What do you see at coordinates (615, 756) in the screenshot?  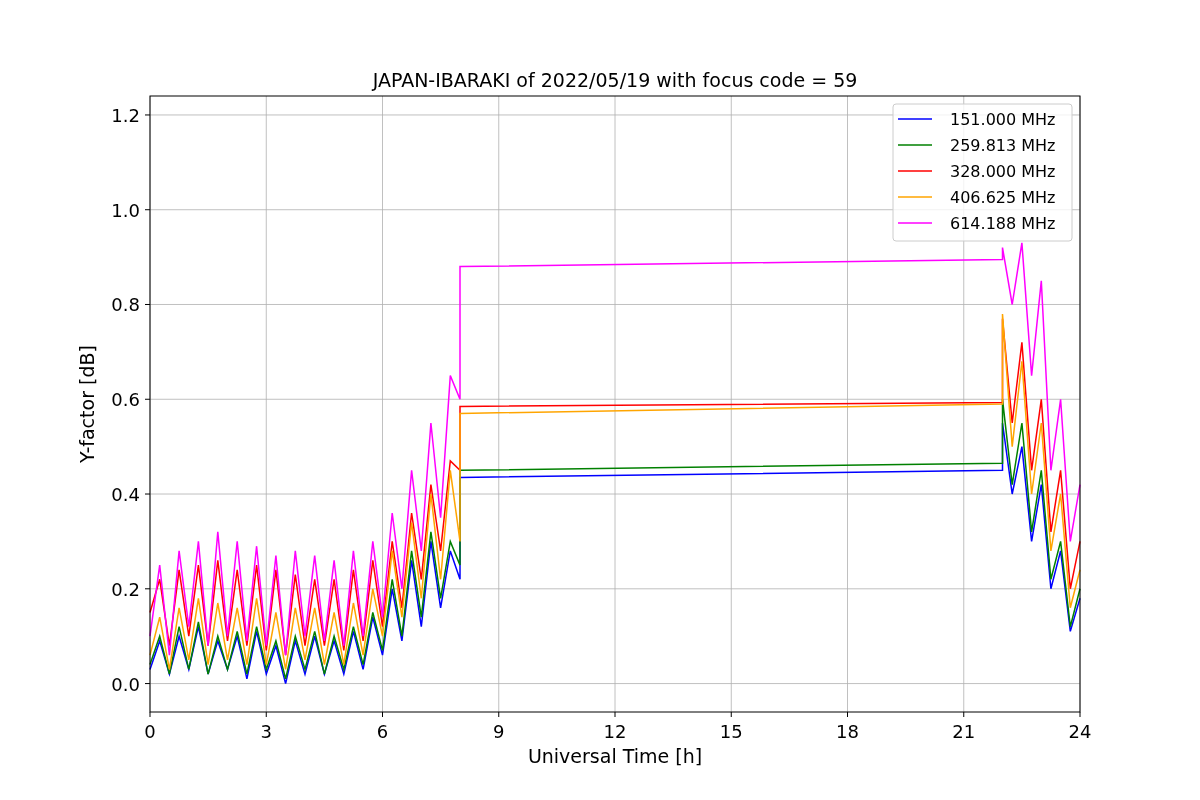 I see `x-axis-label: Universal Time [h]` at bounding box center [615, 756].